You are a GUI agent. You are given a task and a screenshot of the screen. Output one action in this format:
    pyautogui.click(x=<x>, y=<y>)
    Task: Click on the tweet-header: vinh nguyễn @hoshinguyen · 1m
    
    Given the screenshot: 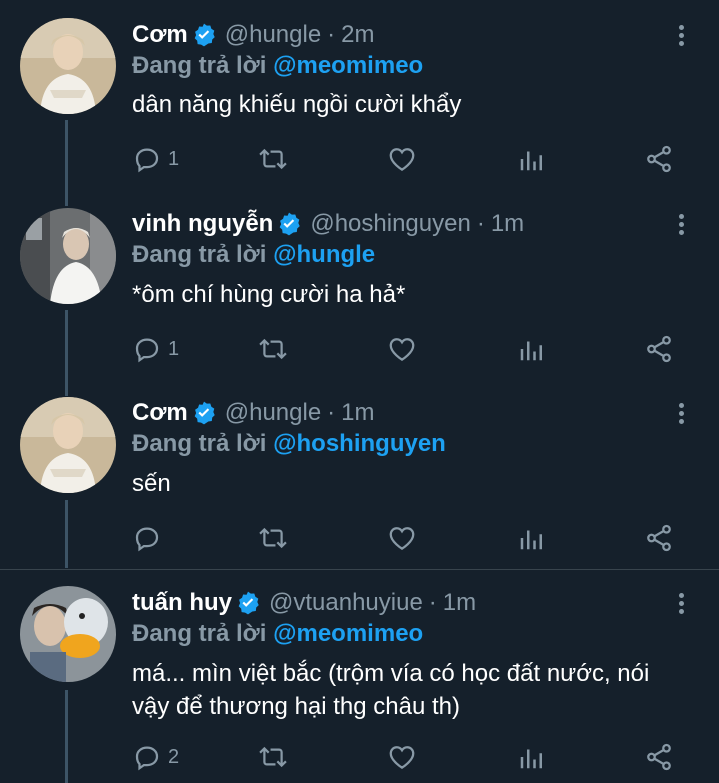 What is the action you would take?
    pyautogui.click(x=328, y=224)
    